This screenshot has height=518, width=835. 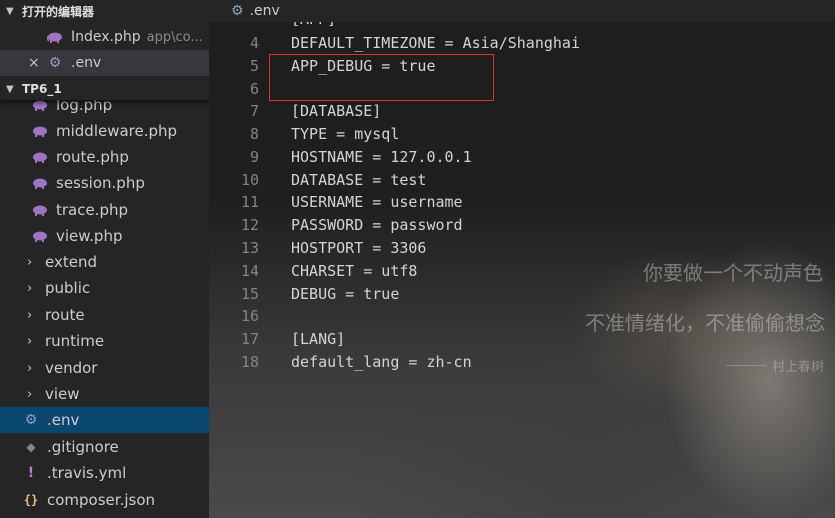 What do you see at coordinates (254, 42) in the screenshot?
I see `line-number: 4` at bounding box center [254, 42].